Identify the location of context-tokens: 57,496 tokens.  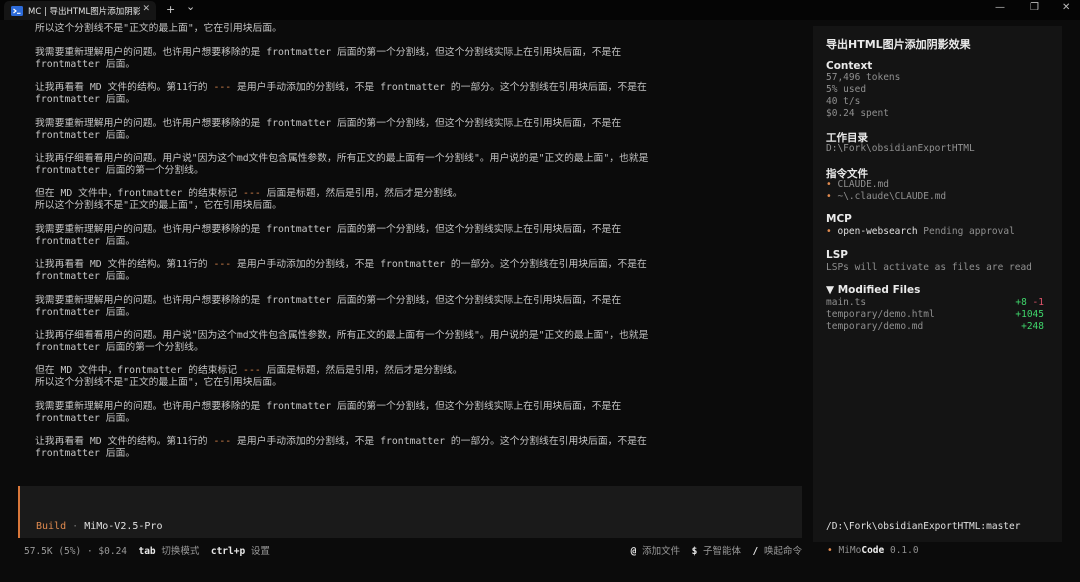
(863, 77).